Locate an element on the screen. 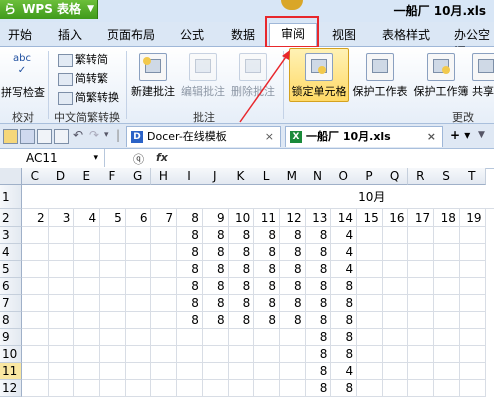 This screenshot has width=494, height=404. cell-s2: 18 is located at coordinates (446, 218).